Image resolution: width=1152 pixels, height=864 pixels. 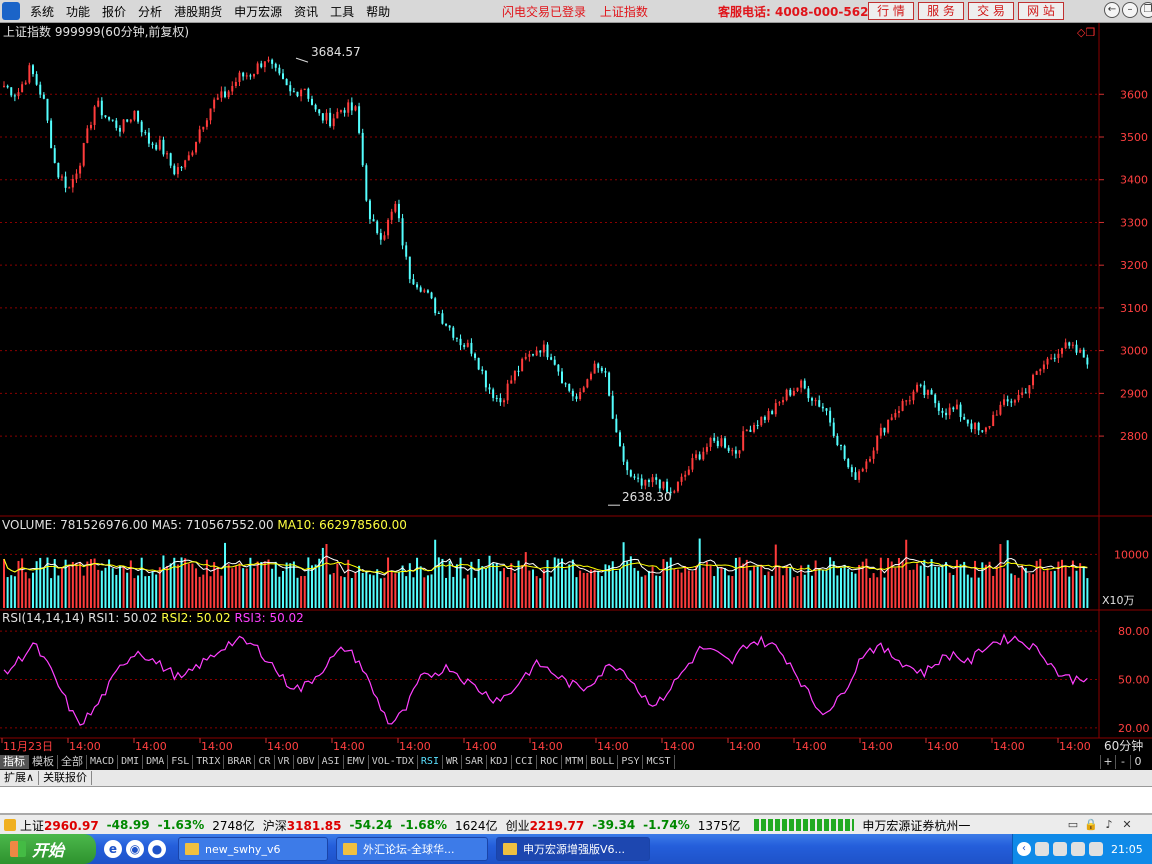 What do you see at coordinates (991, 11) in the screenshot?
I see `trade-button: 交 易` at bounding box center [991, 11].